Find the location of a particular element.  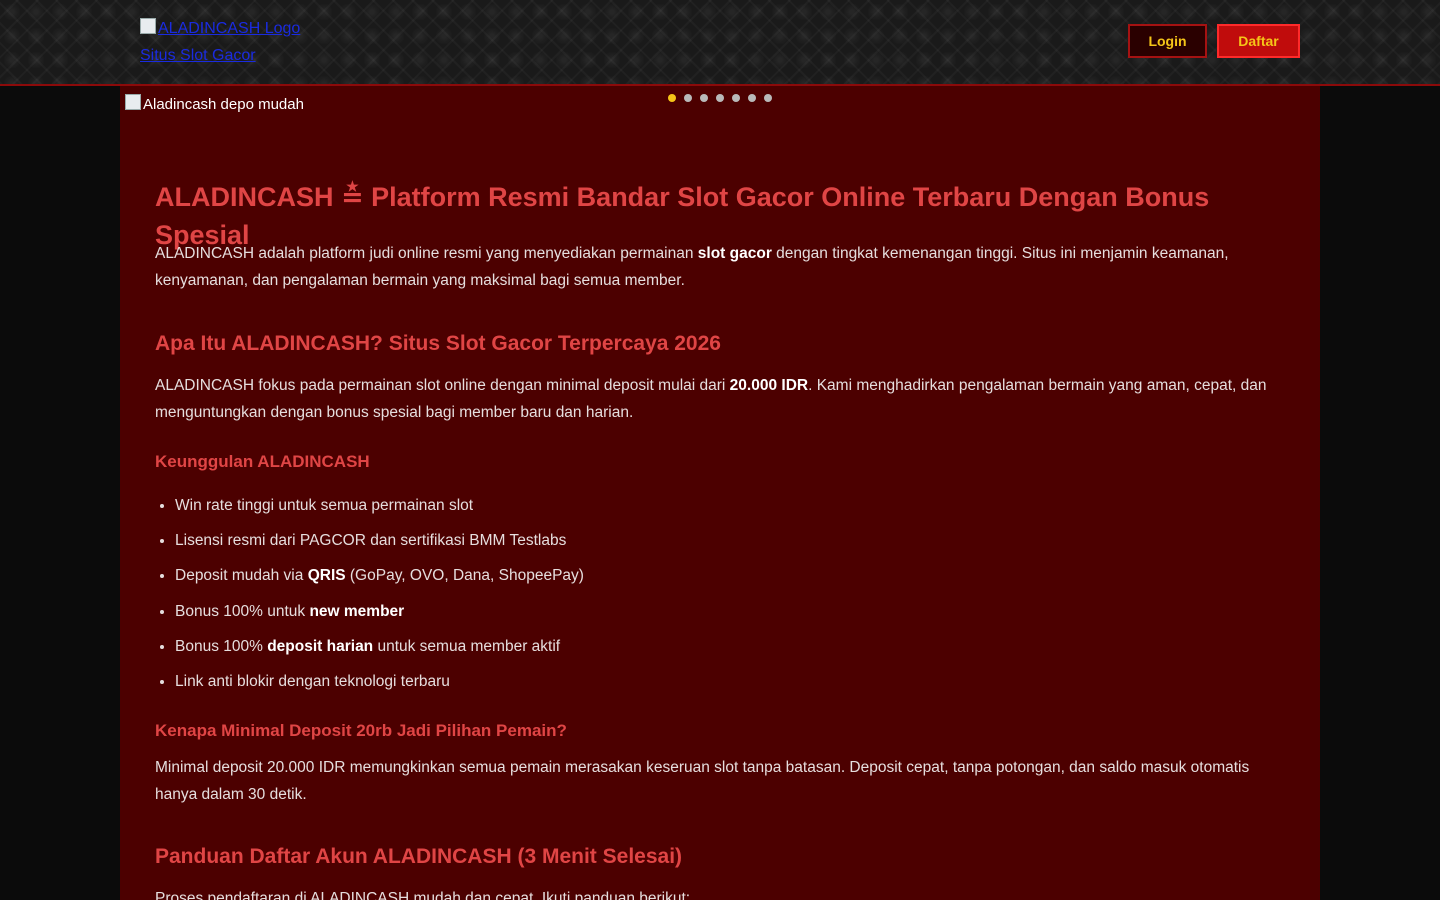

intro-bold: slot gacor is located at coordinates (734, 253).